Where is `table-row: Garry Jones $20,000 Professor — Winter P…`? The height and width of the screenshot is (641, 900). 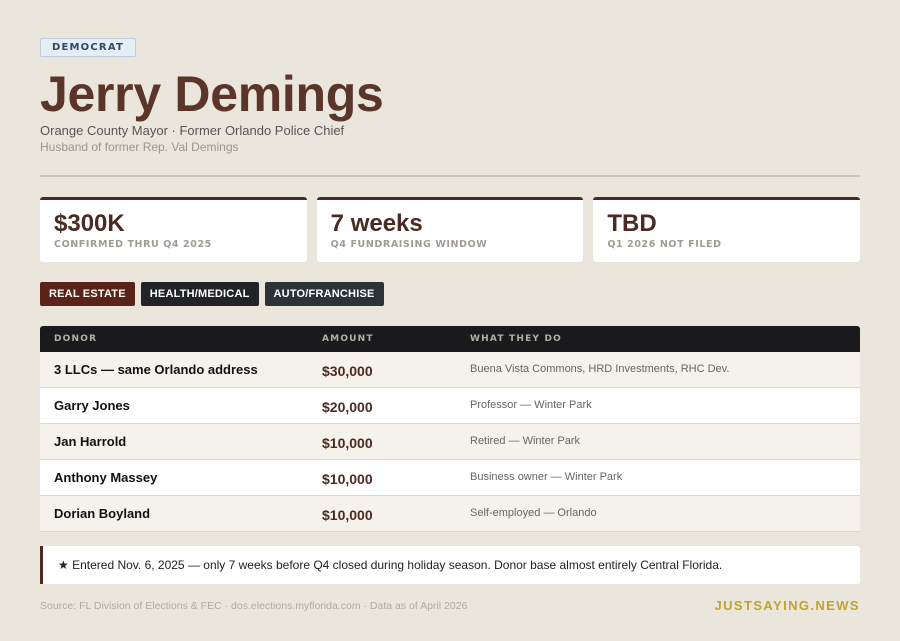
table-row: Garry Jones $20,000 Professor — Winter P… is located at coordinates (450, 406).